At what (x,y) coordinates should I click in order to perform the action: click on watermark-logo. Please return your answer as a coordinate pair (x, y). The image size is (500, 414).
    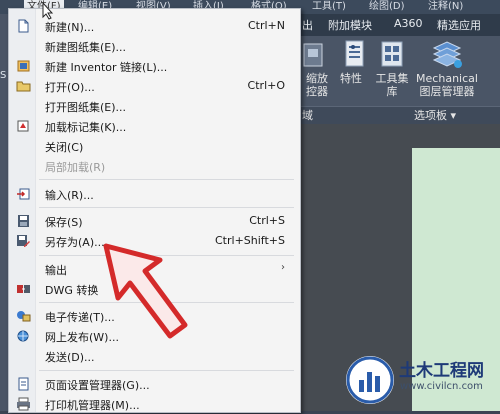
    Looking at the image, I should click on (370, 380).